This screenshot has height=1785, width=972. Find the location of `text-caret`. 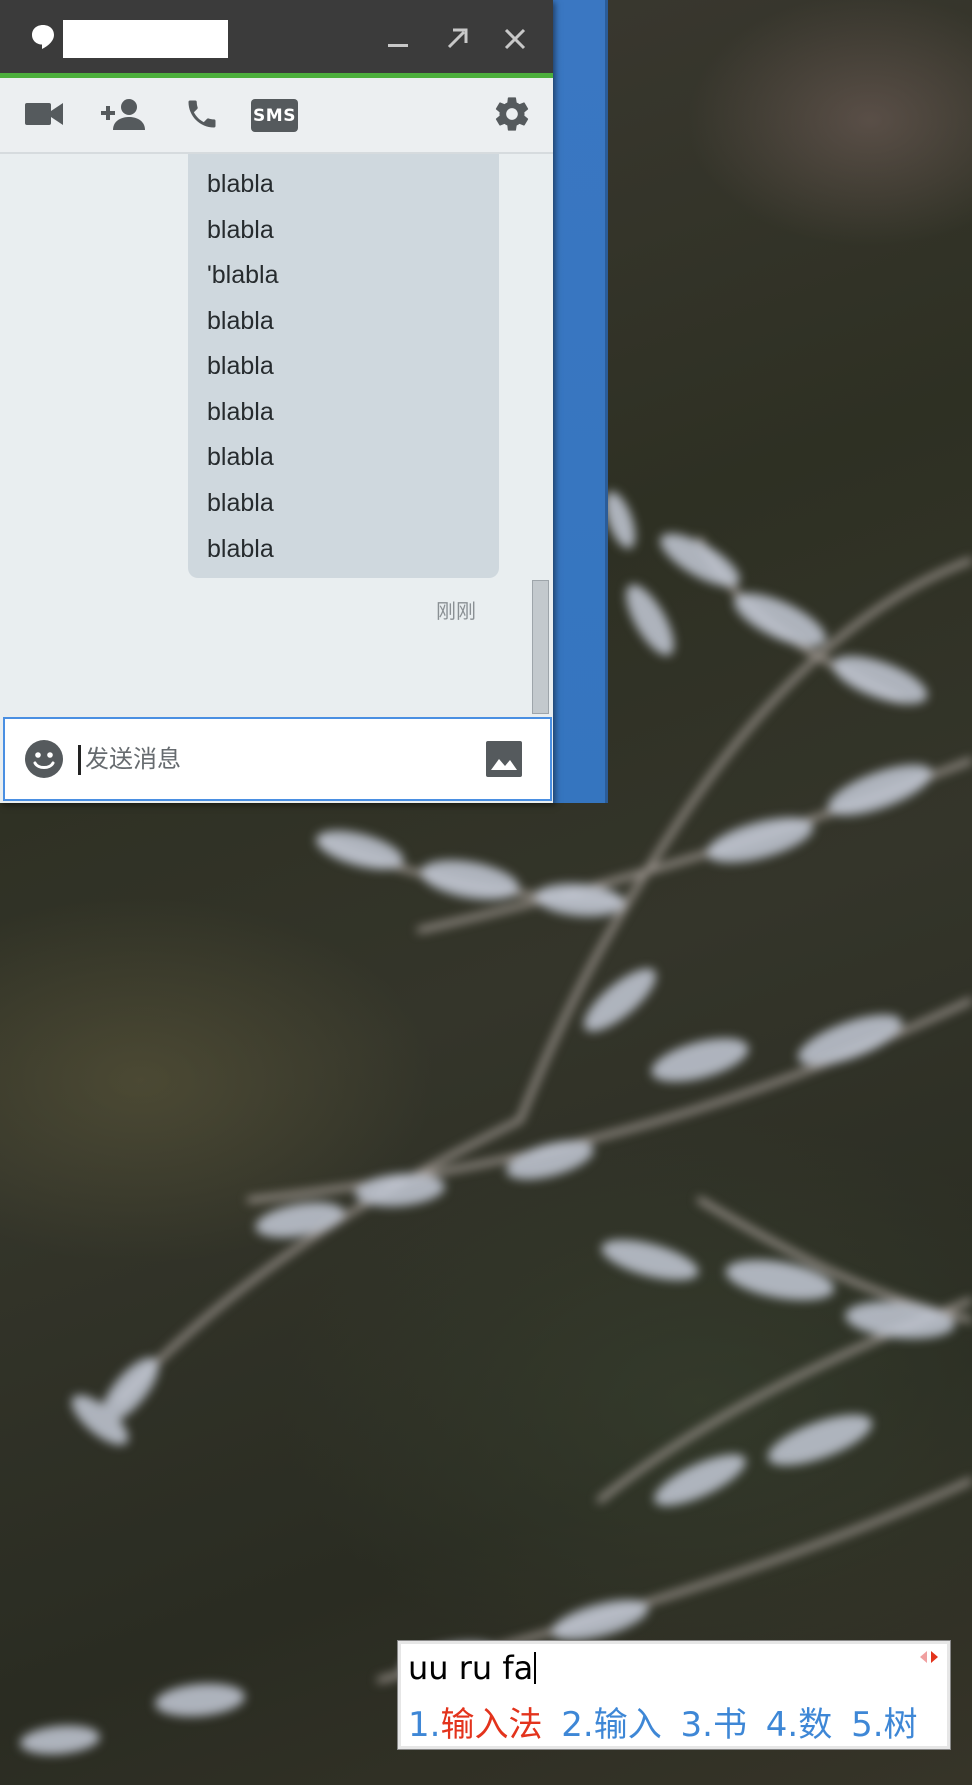

text-caret is located at coordinates (79, 760).